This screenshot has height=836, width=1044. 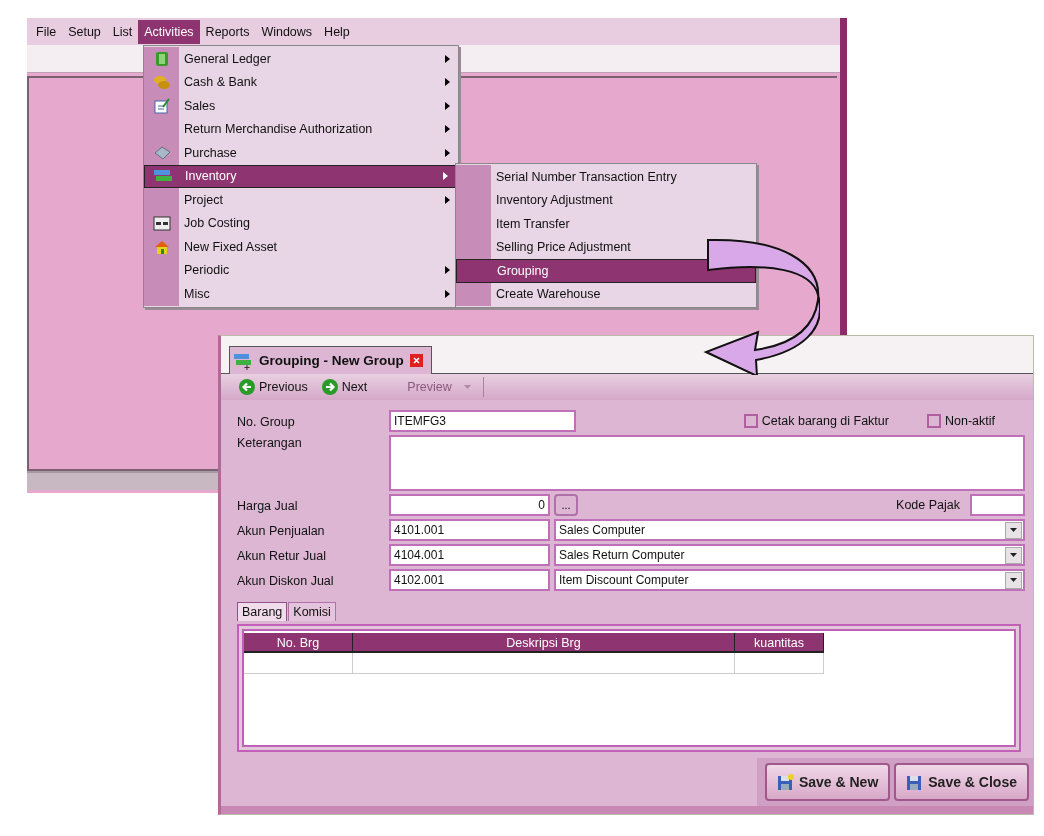 I want to click on account-dropdown: Sales Return Computer, so click(x=789, y=555).